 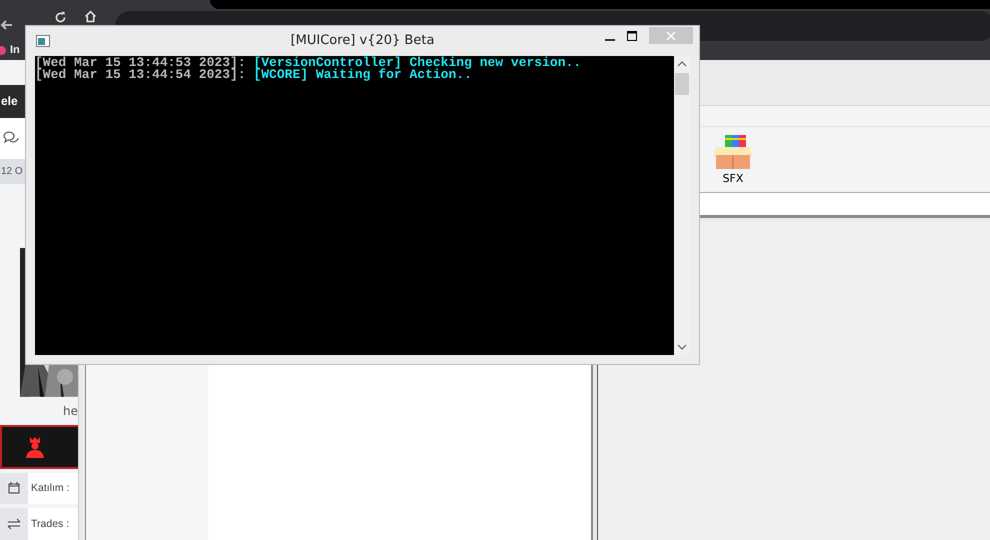 What do you see at coordinates (14, 488) in the screenshot?
I see `calendar-icon` at bounding box center [14, 488].